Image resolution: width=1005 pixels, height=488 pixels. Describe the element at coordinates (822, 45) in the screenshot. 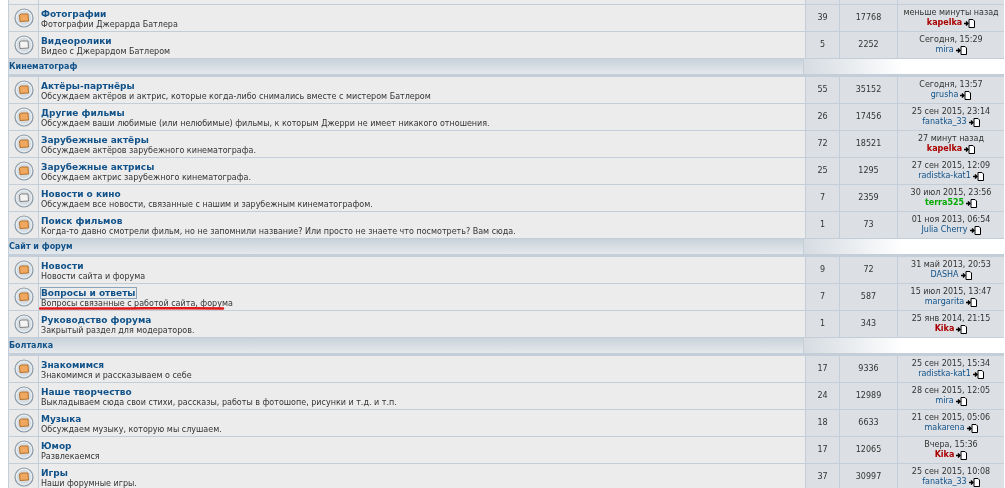

I see `topic-count: 5` at that location.